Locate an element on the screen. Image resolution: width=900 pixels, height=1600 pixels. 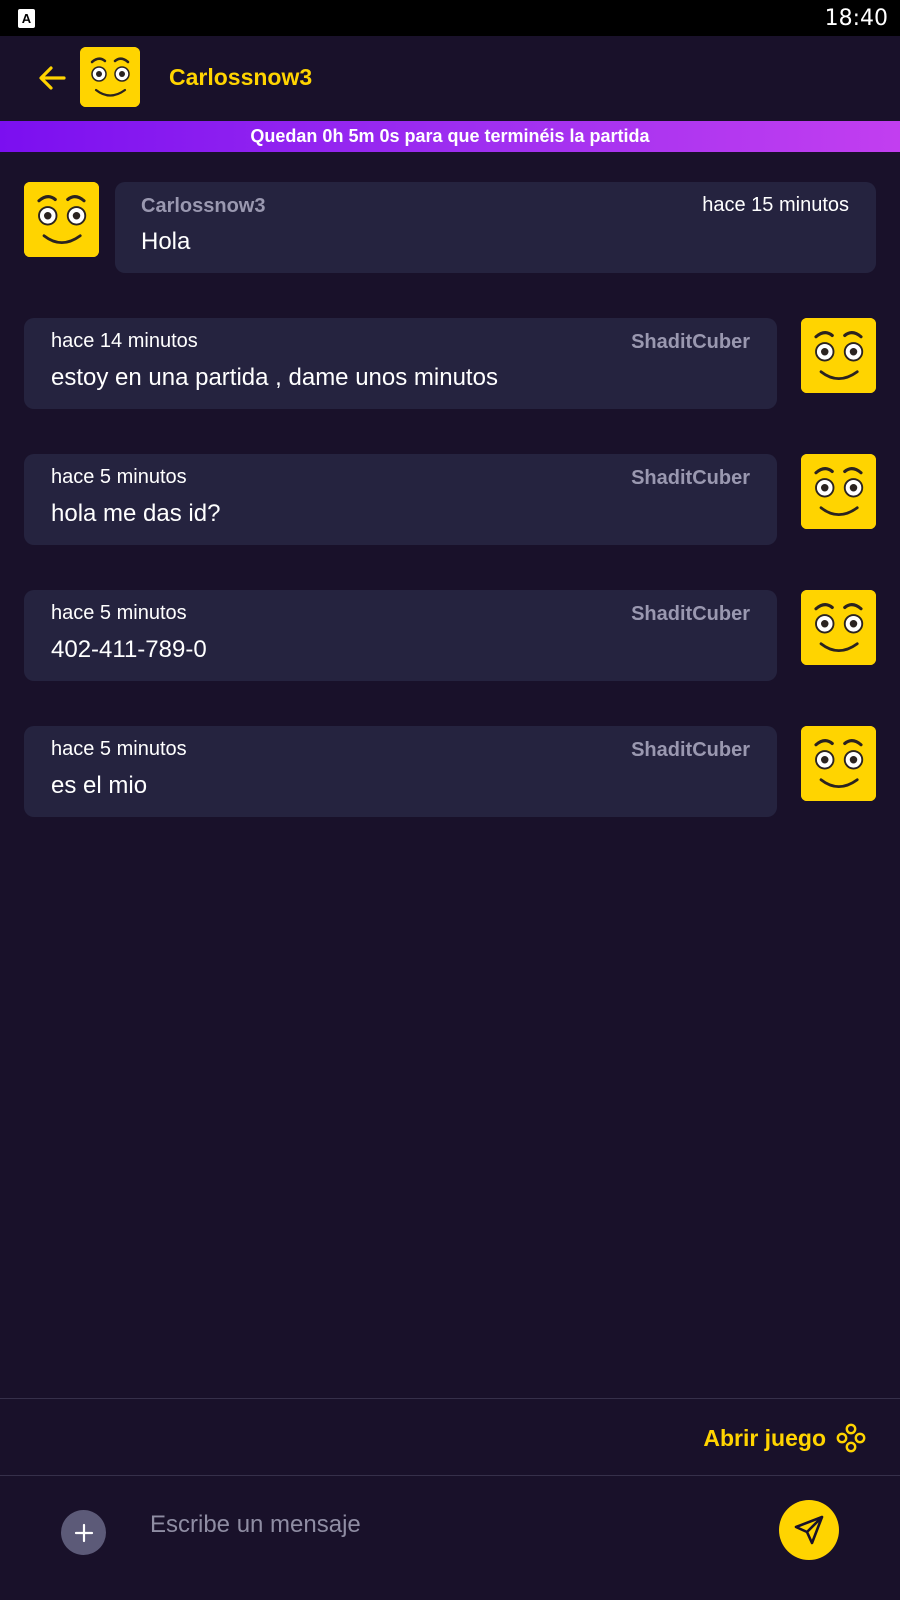
plus-icon is located at coordinates (83, 1532).